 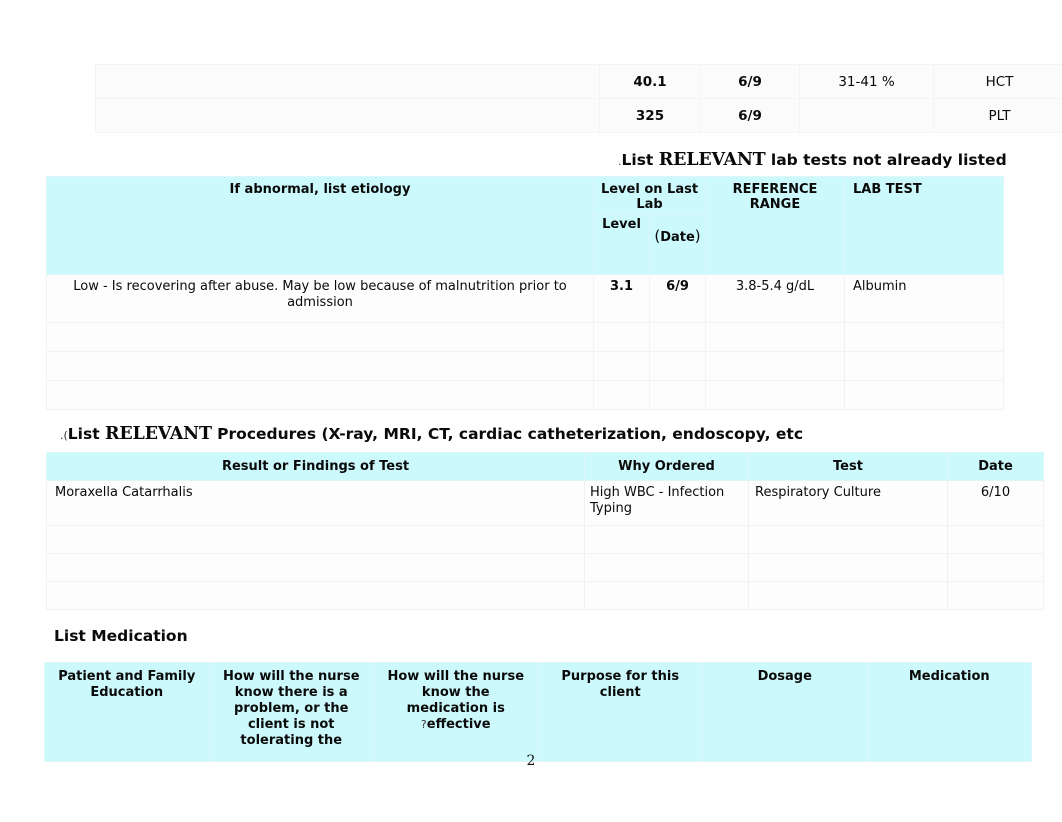 I want to click on medication-heading: List Medication, so click(x=121, y=636).